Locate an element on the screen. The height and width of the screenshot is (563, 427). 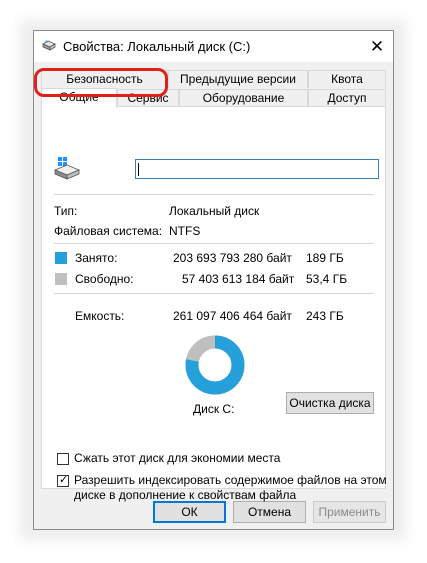
cancel-button: Отмена is located at coordinates (269, 512).